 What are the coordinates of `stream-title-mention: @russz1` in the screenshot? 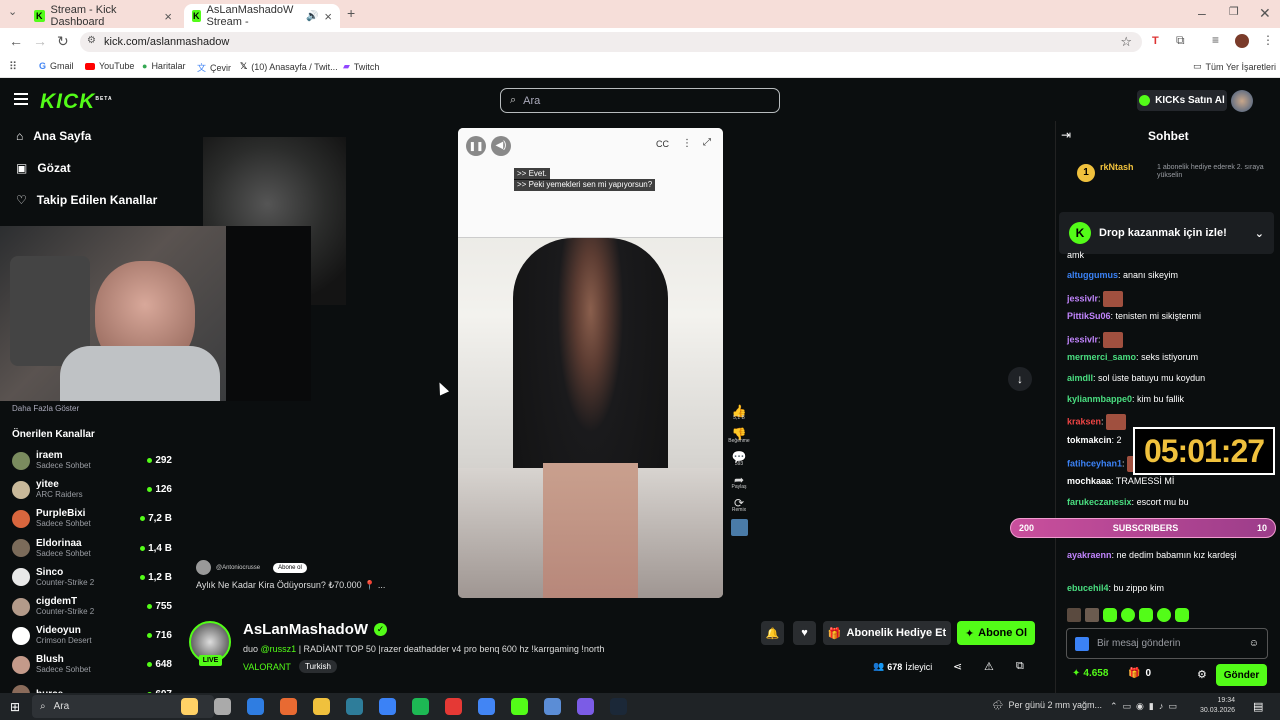 It's located at (279, 649).